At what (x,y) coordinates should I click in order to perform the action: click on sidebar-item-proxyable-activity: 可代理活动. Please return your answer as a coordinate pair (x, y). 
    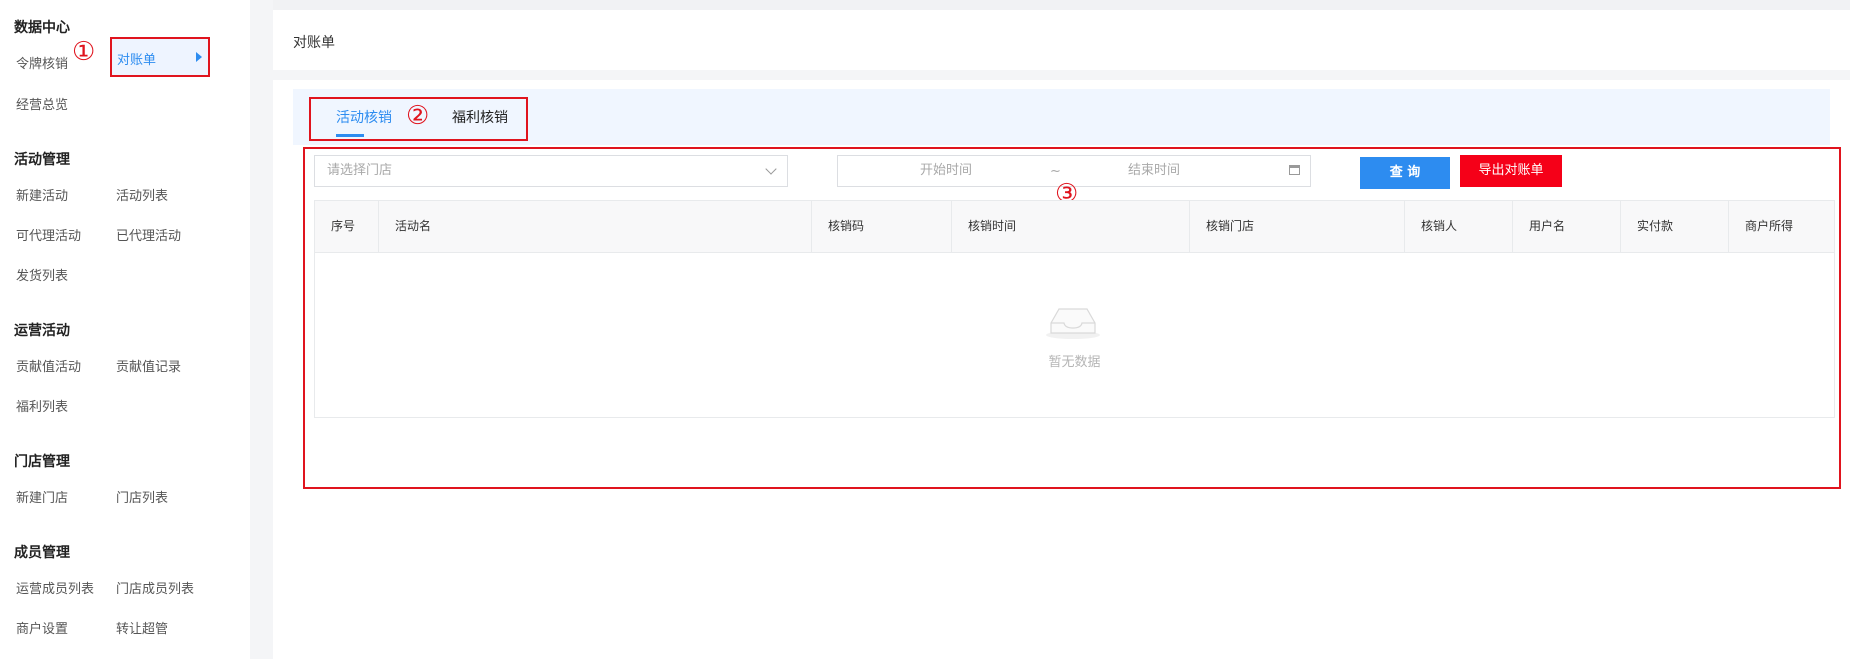
    Looking at the image, I should click on (48, 234).